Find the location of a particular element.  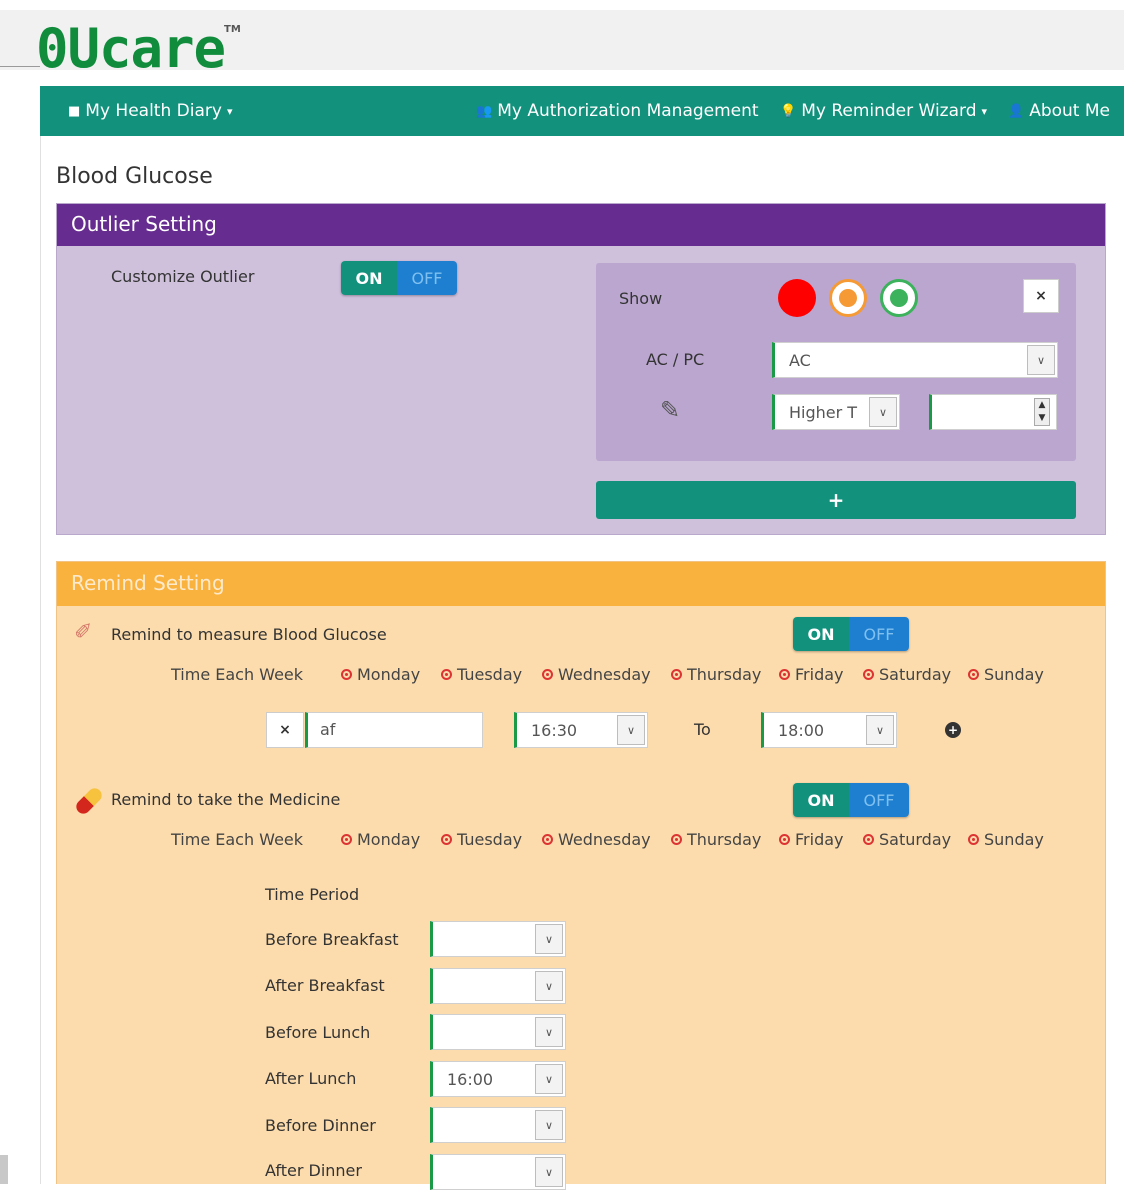

spinner-arrows-icon: ▲ ▼ is located at coordinates (1042, 412).